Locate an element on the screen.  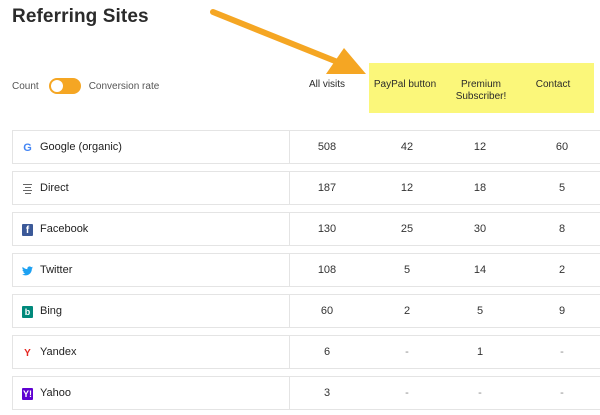
toggle-knob is located at coordinates (56, 86).